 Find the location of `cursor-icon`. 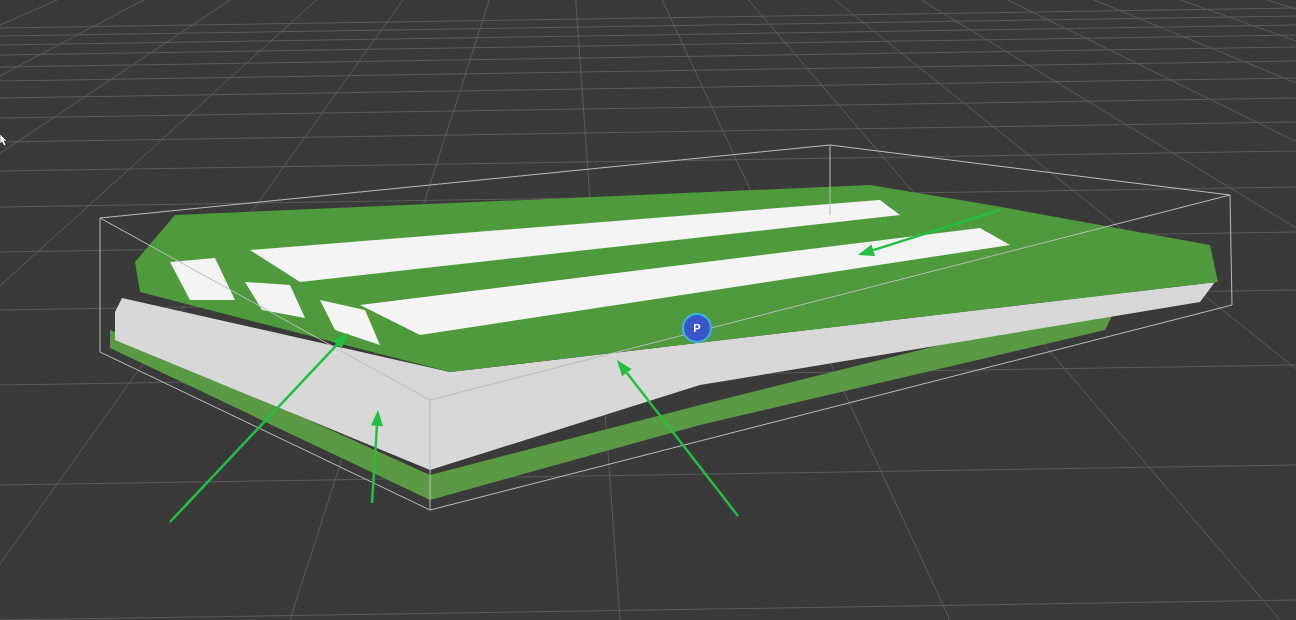

cursor-icon is located at coordinates (3, 140).